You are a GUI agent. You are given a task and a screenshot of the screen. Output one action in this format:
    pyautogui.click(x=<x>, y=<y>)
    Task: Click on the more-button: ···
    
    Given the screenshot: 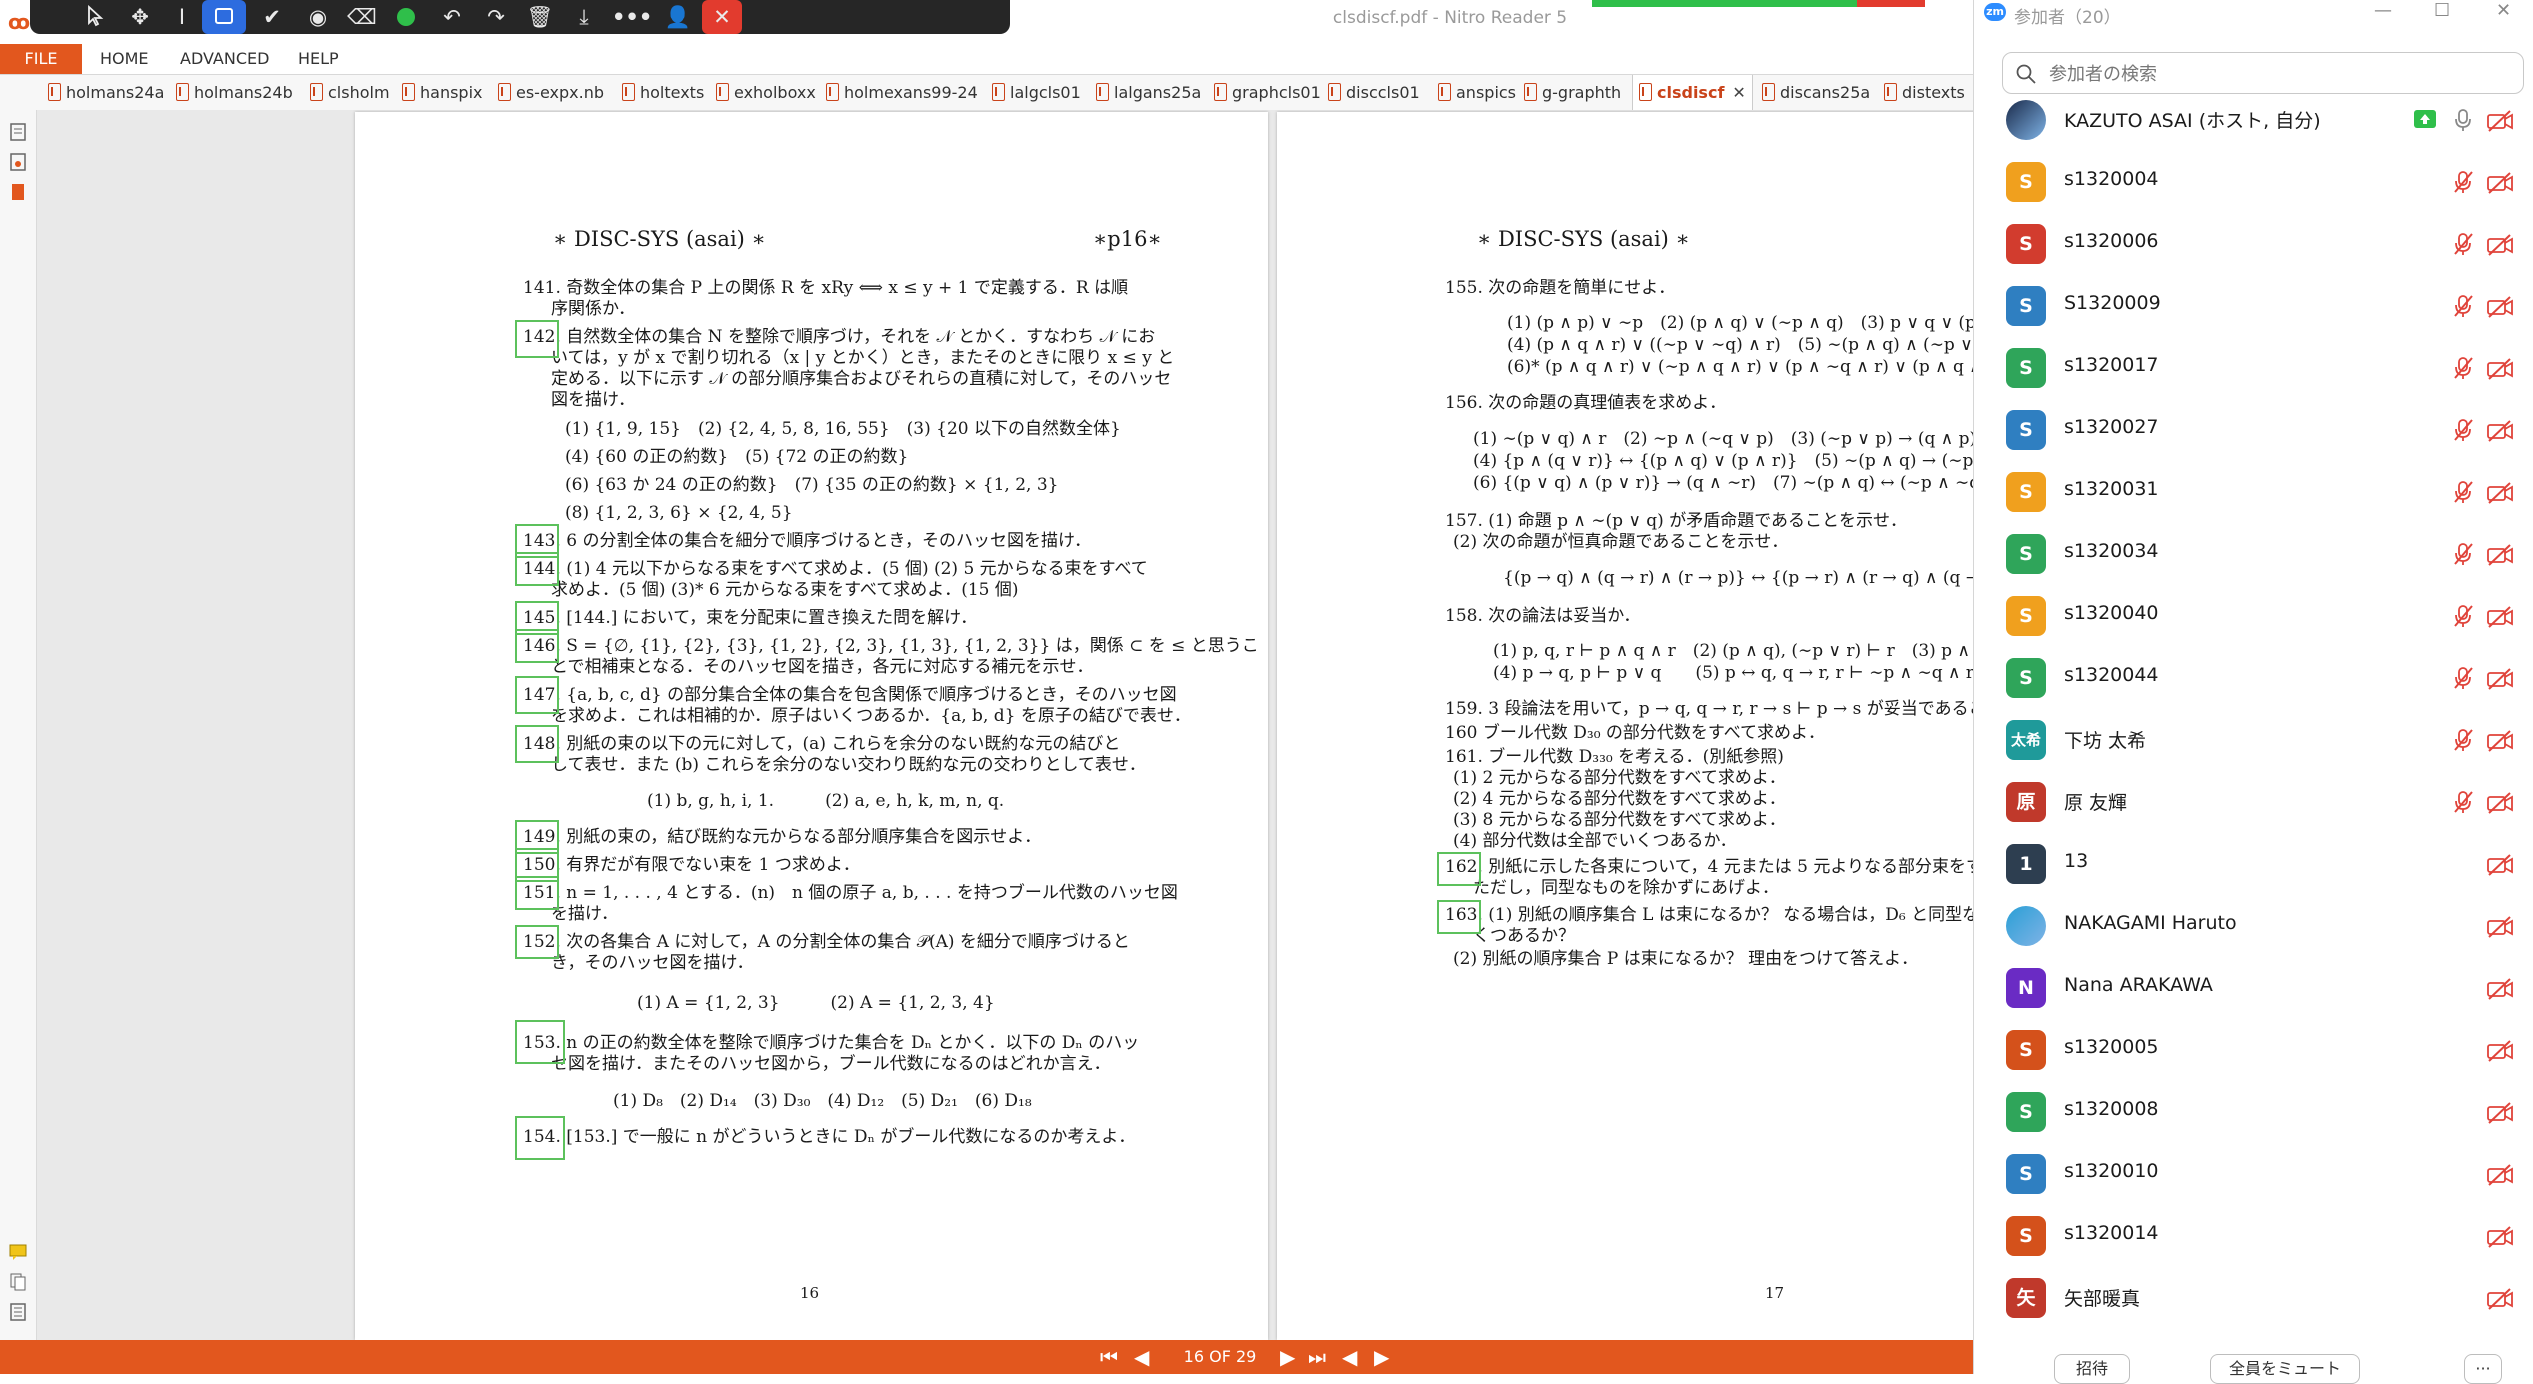 What is the action you would take?
    pyautogui.click(x=2483, y=1369)
    